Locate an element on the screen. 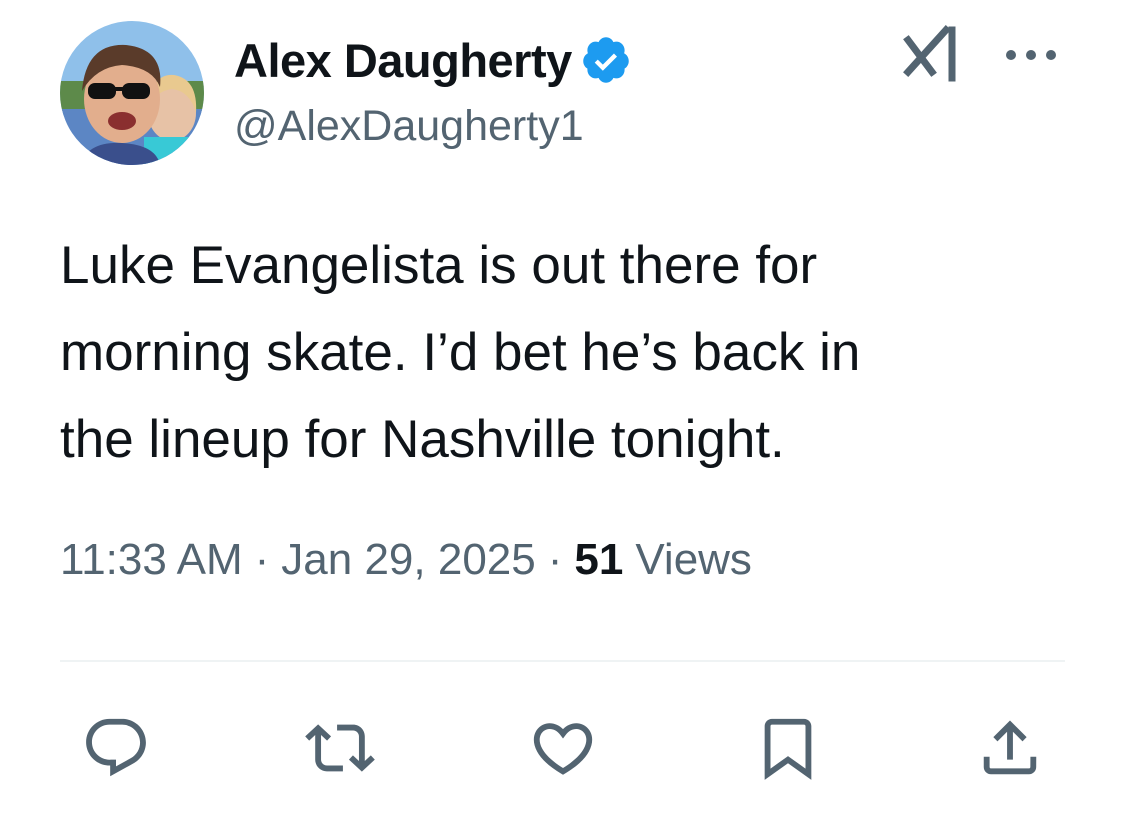  share-button is located at coordinates (1010, 748).